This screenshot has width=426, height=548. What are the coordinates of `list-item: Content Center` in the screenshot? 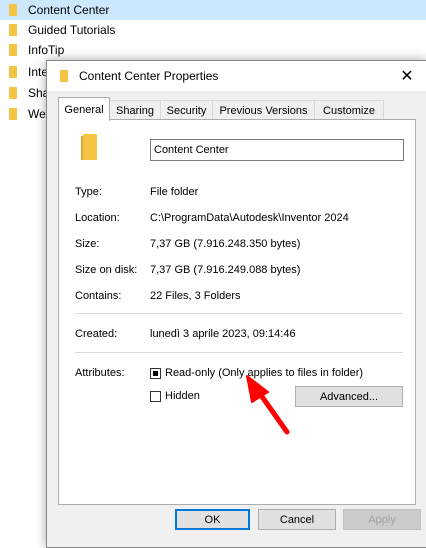 It's located at (213, 10).